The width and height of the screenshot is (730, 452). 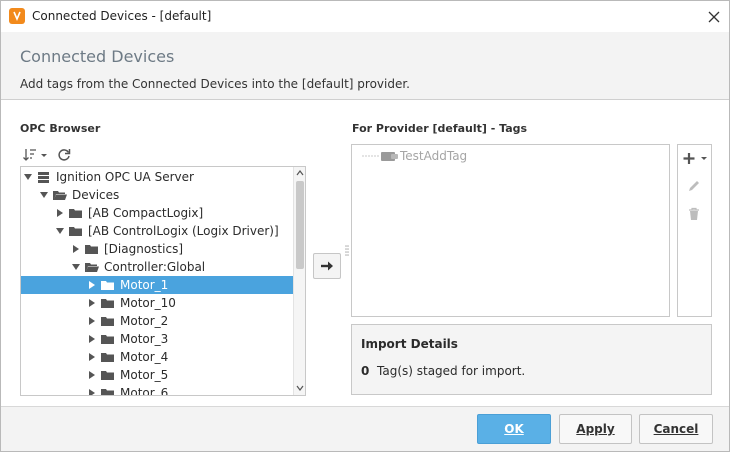 What do you see at coordinates (144, 321) in the screenshot?
I see `tree-node-label: Motor_2` at bounding box center [144, 321].